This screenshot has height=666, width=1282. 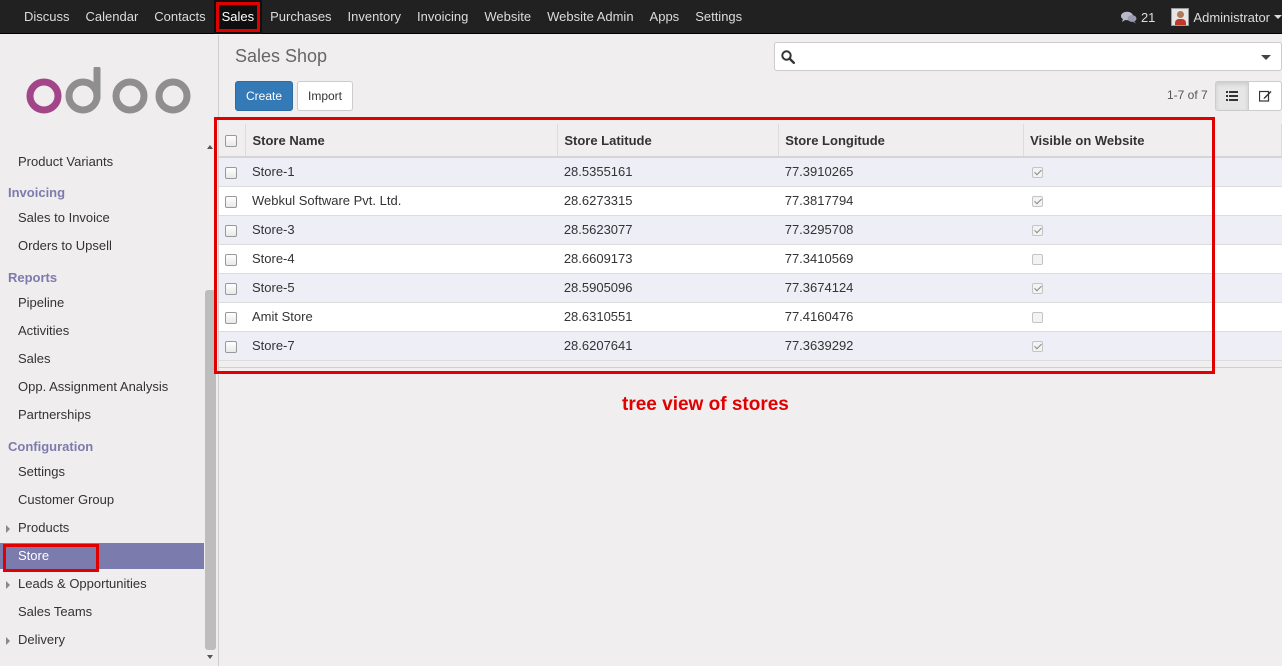 I want to click on sidebar-item-partnerships: Partnerships, so click(x=102, y=415).